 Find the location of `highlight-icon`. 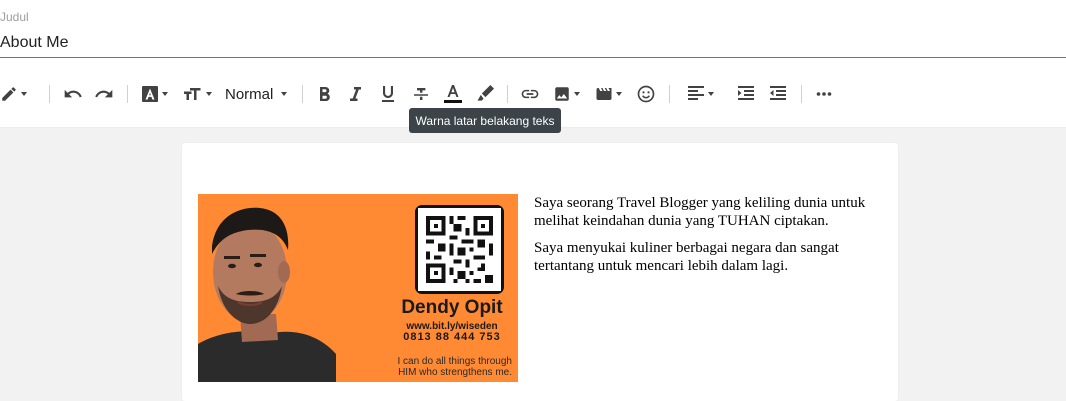

highlight-icon is located at coordinates (485, 94).